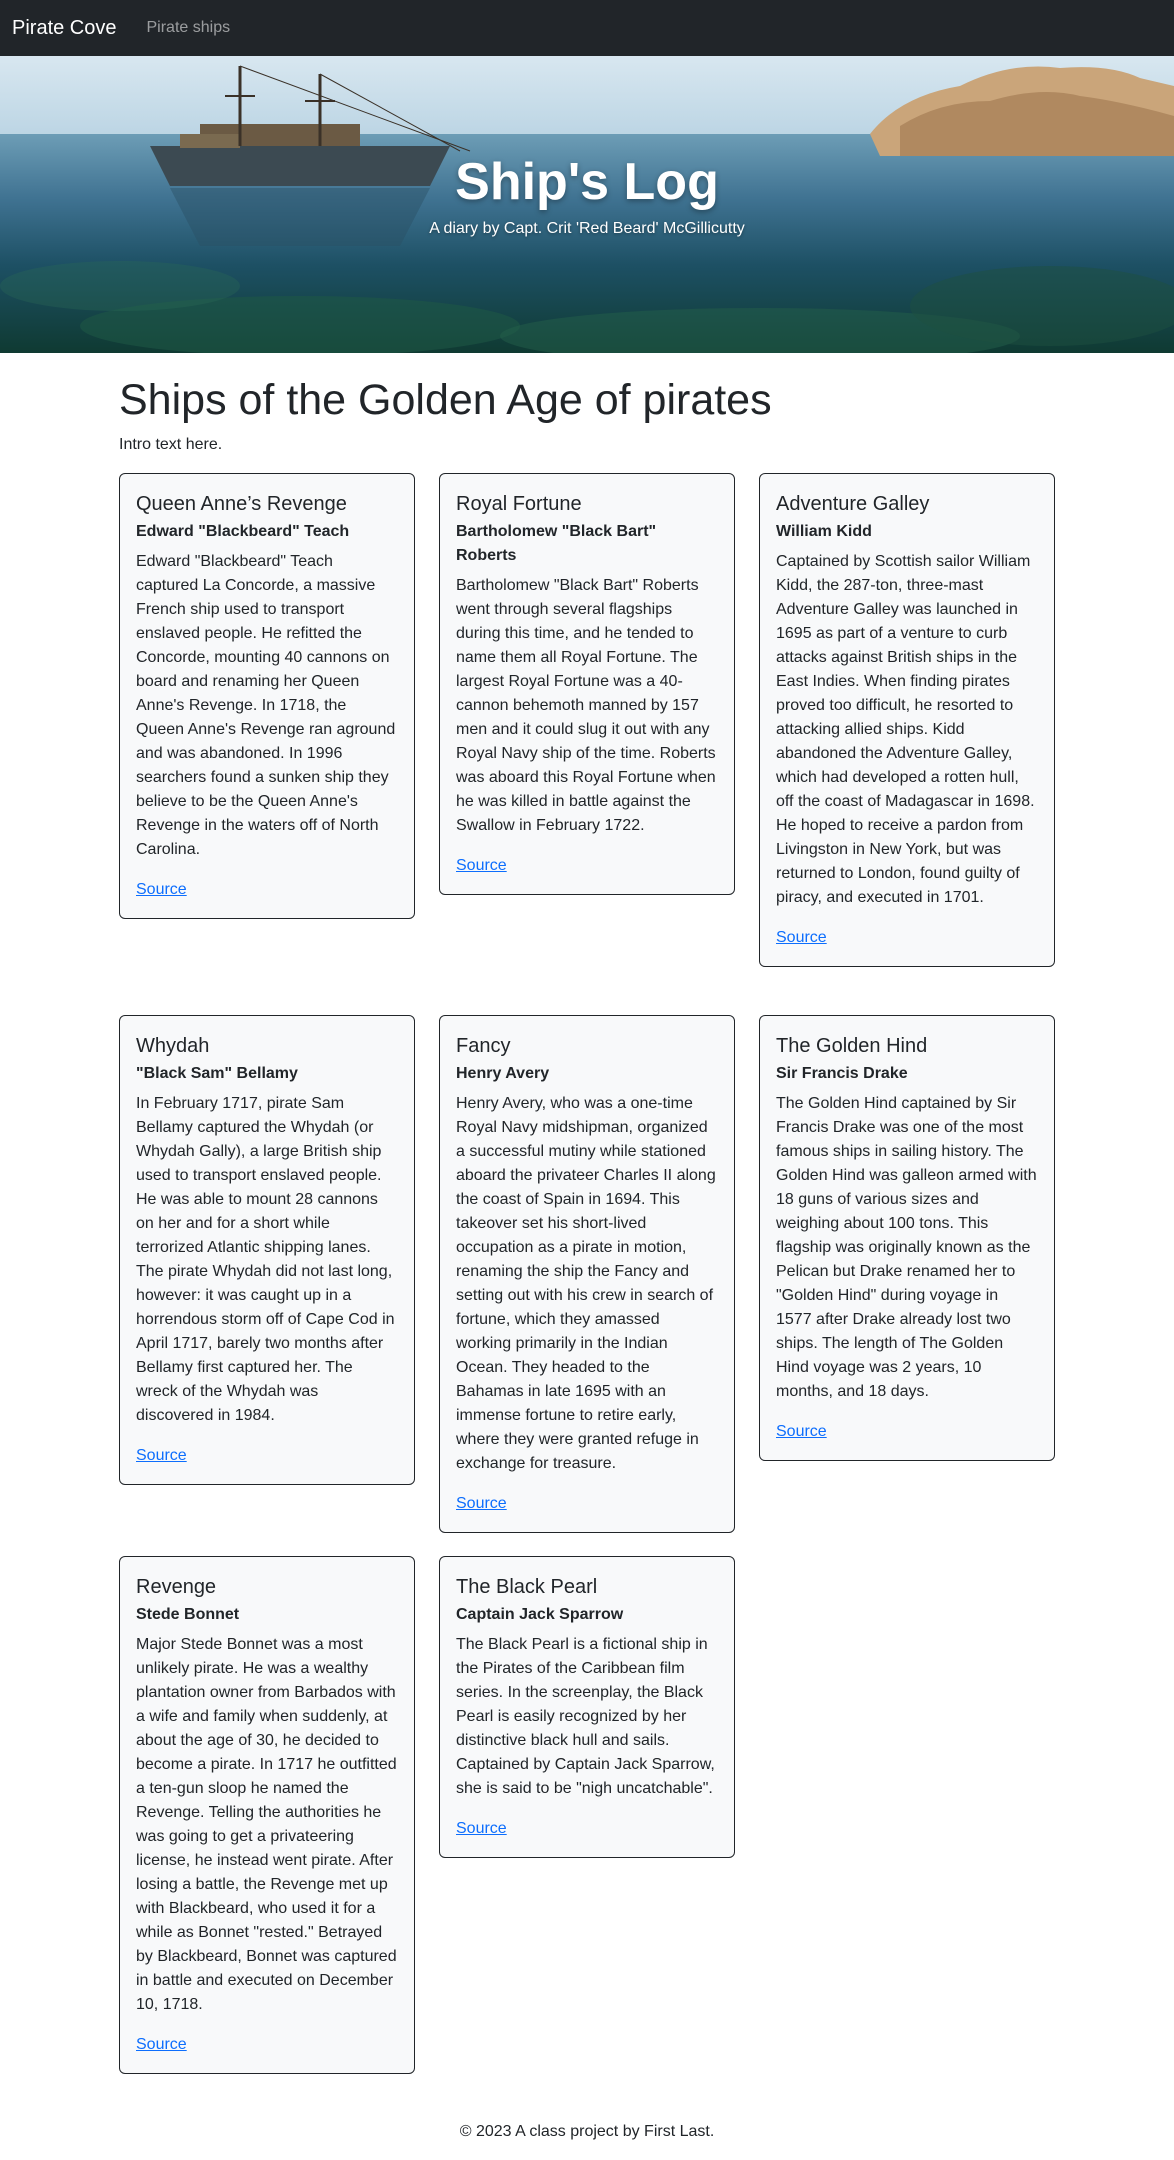 This screenshot has width=1174, height=2160. I want to click on captain-name: Sir Francis Drake, so click(842, 1073).